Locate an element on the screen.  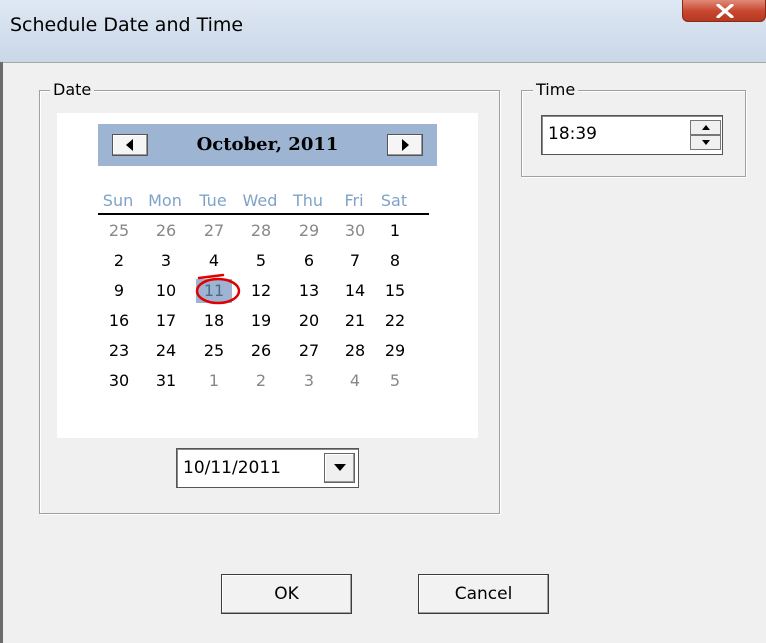
weekday-header: Sun Mon Tue Wed Thu Fri Sat is located at coordinates (267, 202).